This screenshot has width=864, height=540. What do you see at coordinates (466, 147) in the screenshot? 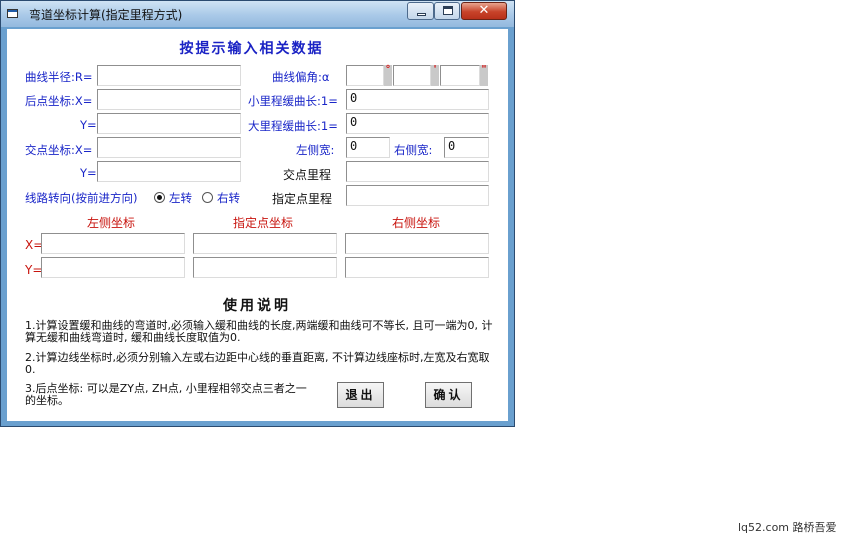
I see `right-width-input: 0` at bounding box center [466, 147].